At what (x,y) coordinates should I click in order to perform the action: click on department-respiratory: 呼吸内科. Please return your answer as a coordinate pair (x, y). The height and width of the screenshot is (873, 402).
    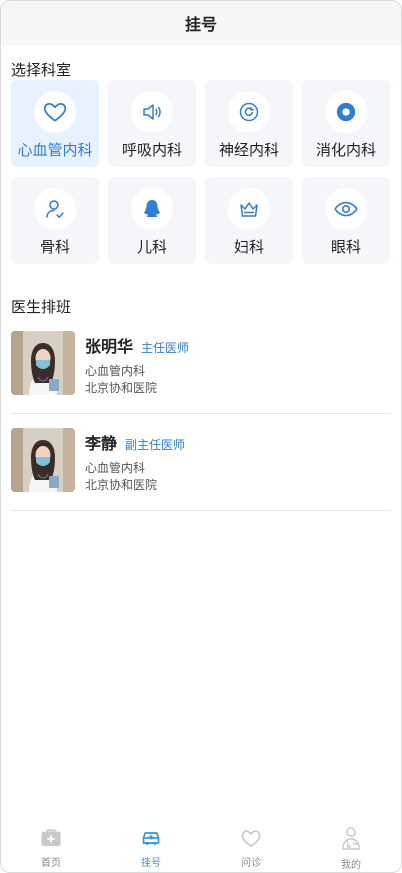
    Looking at the image, I should click on (152, 123).